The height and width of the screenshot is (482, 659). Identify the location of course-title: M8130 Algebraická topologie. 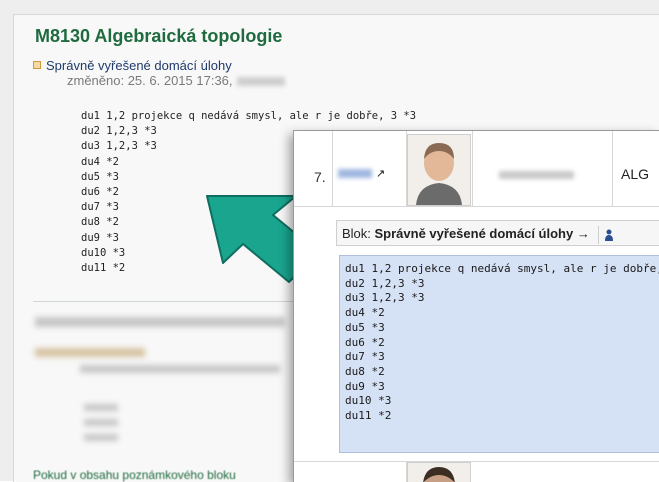
(159, 36).